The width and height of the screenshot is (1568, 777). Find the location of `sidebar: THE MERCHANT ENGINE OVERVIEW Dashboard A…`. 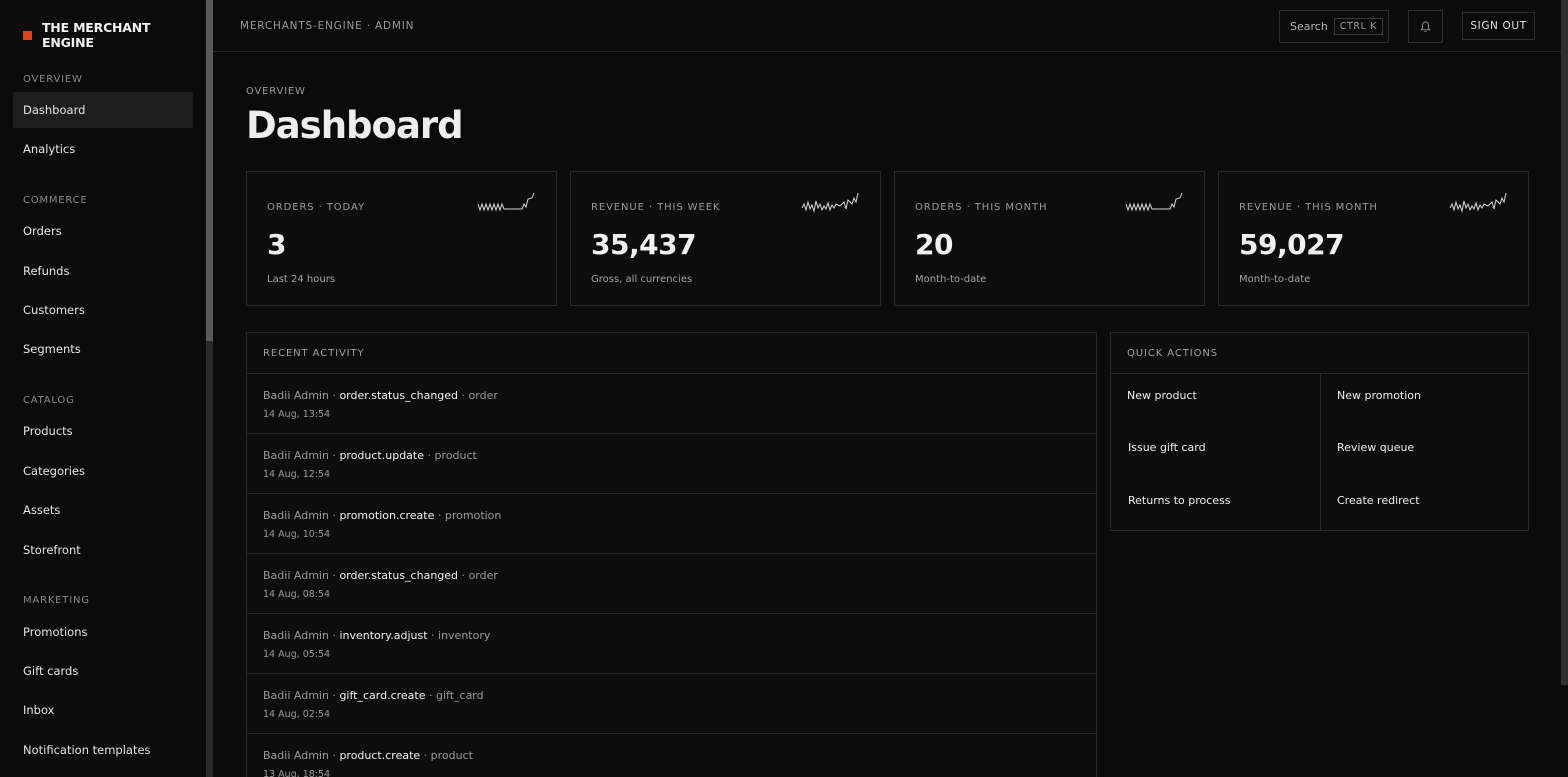

sidebar: THE MERCHANT ENGINE OVERVIEW Dashboard A… is located at coordinates (103, 388).